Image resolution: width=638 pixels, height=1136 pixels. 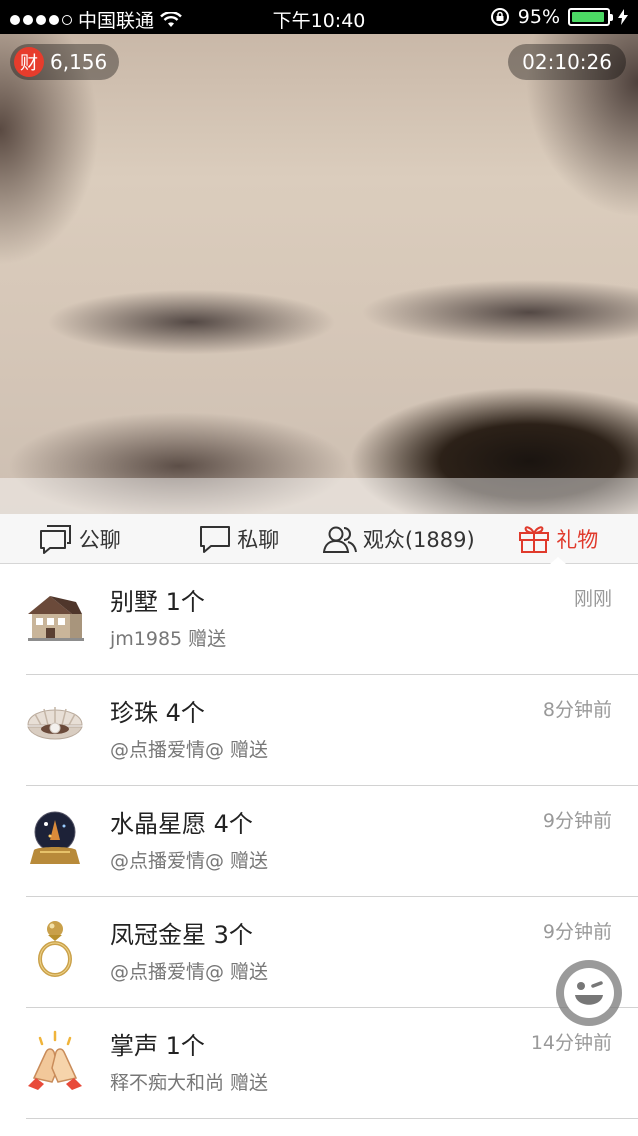 I want to click on room-tabs: 公聊 私聊 观众(1889) 礼物, so click(x=319, y=539).